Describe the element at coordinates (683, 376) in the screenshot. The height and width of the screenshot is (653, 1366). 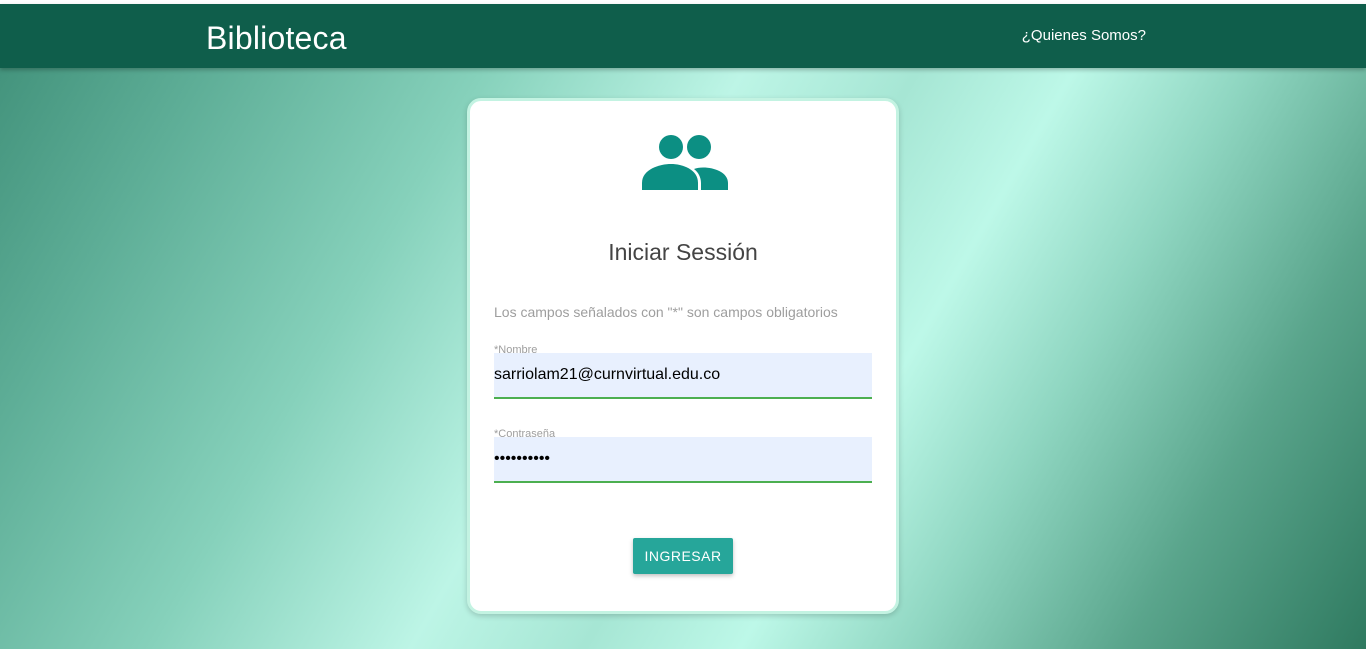
I see `username-field` at that location.